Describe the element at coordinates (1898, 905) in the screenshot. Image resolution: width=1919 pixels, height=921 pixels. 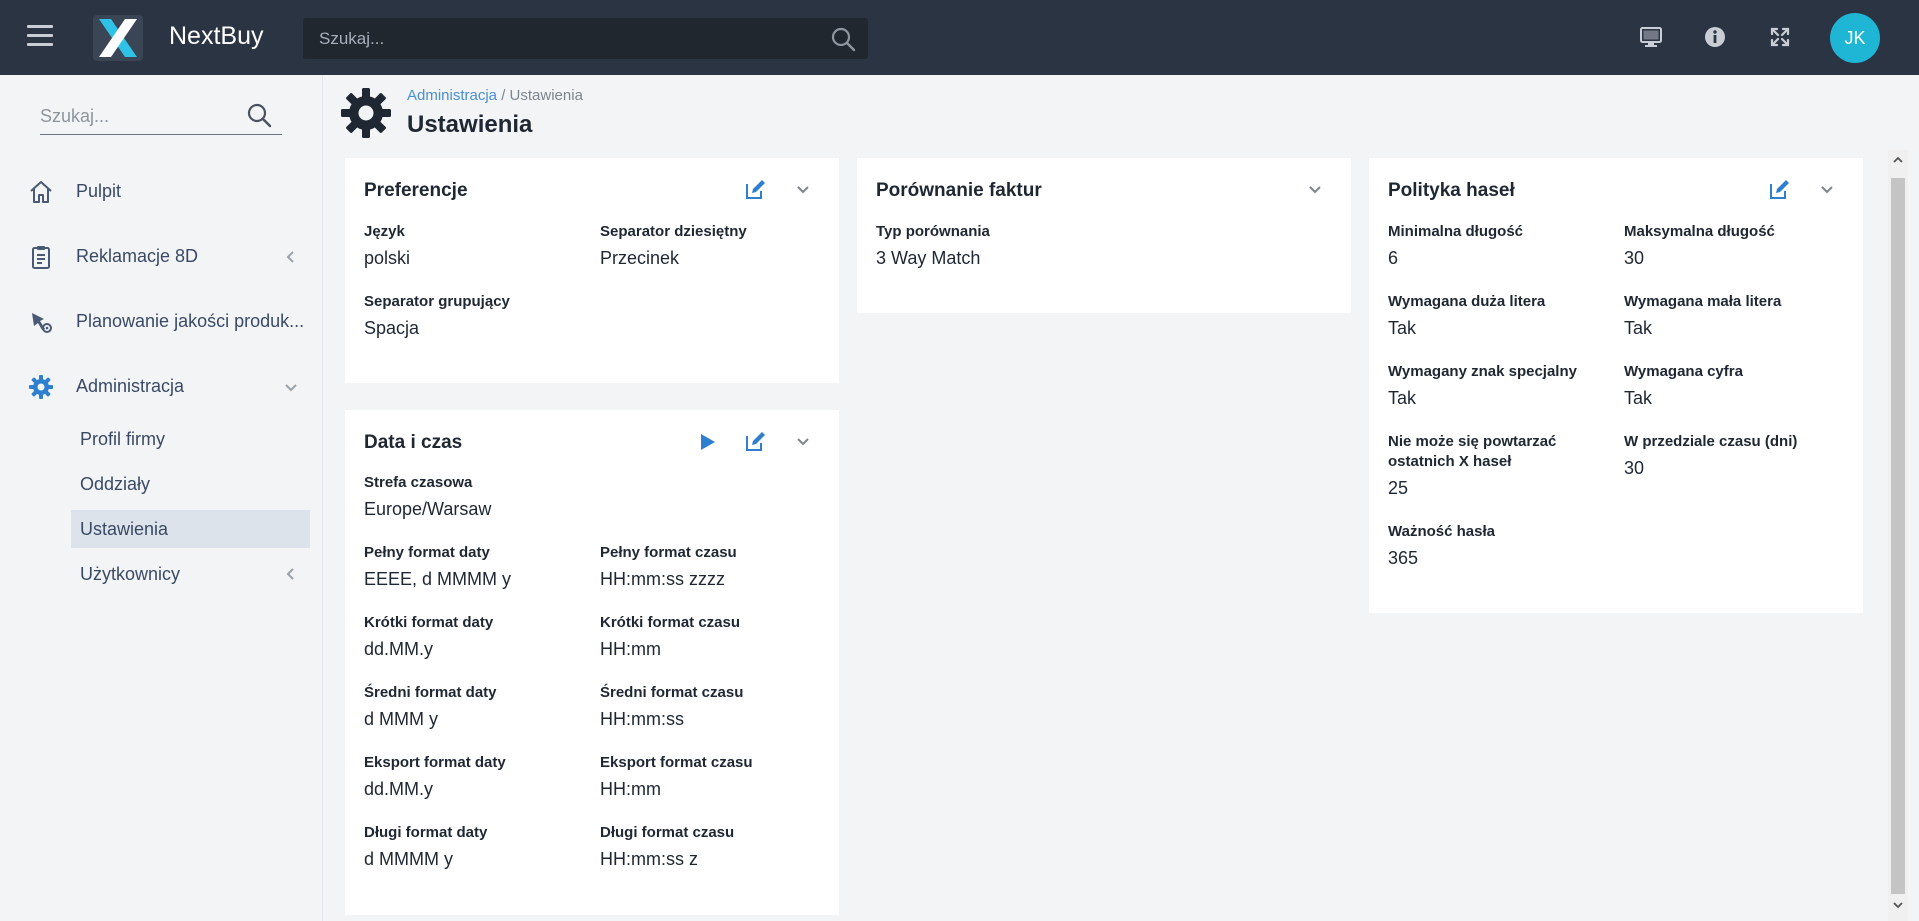
I see `scroll-down-icon` at that location.